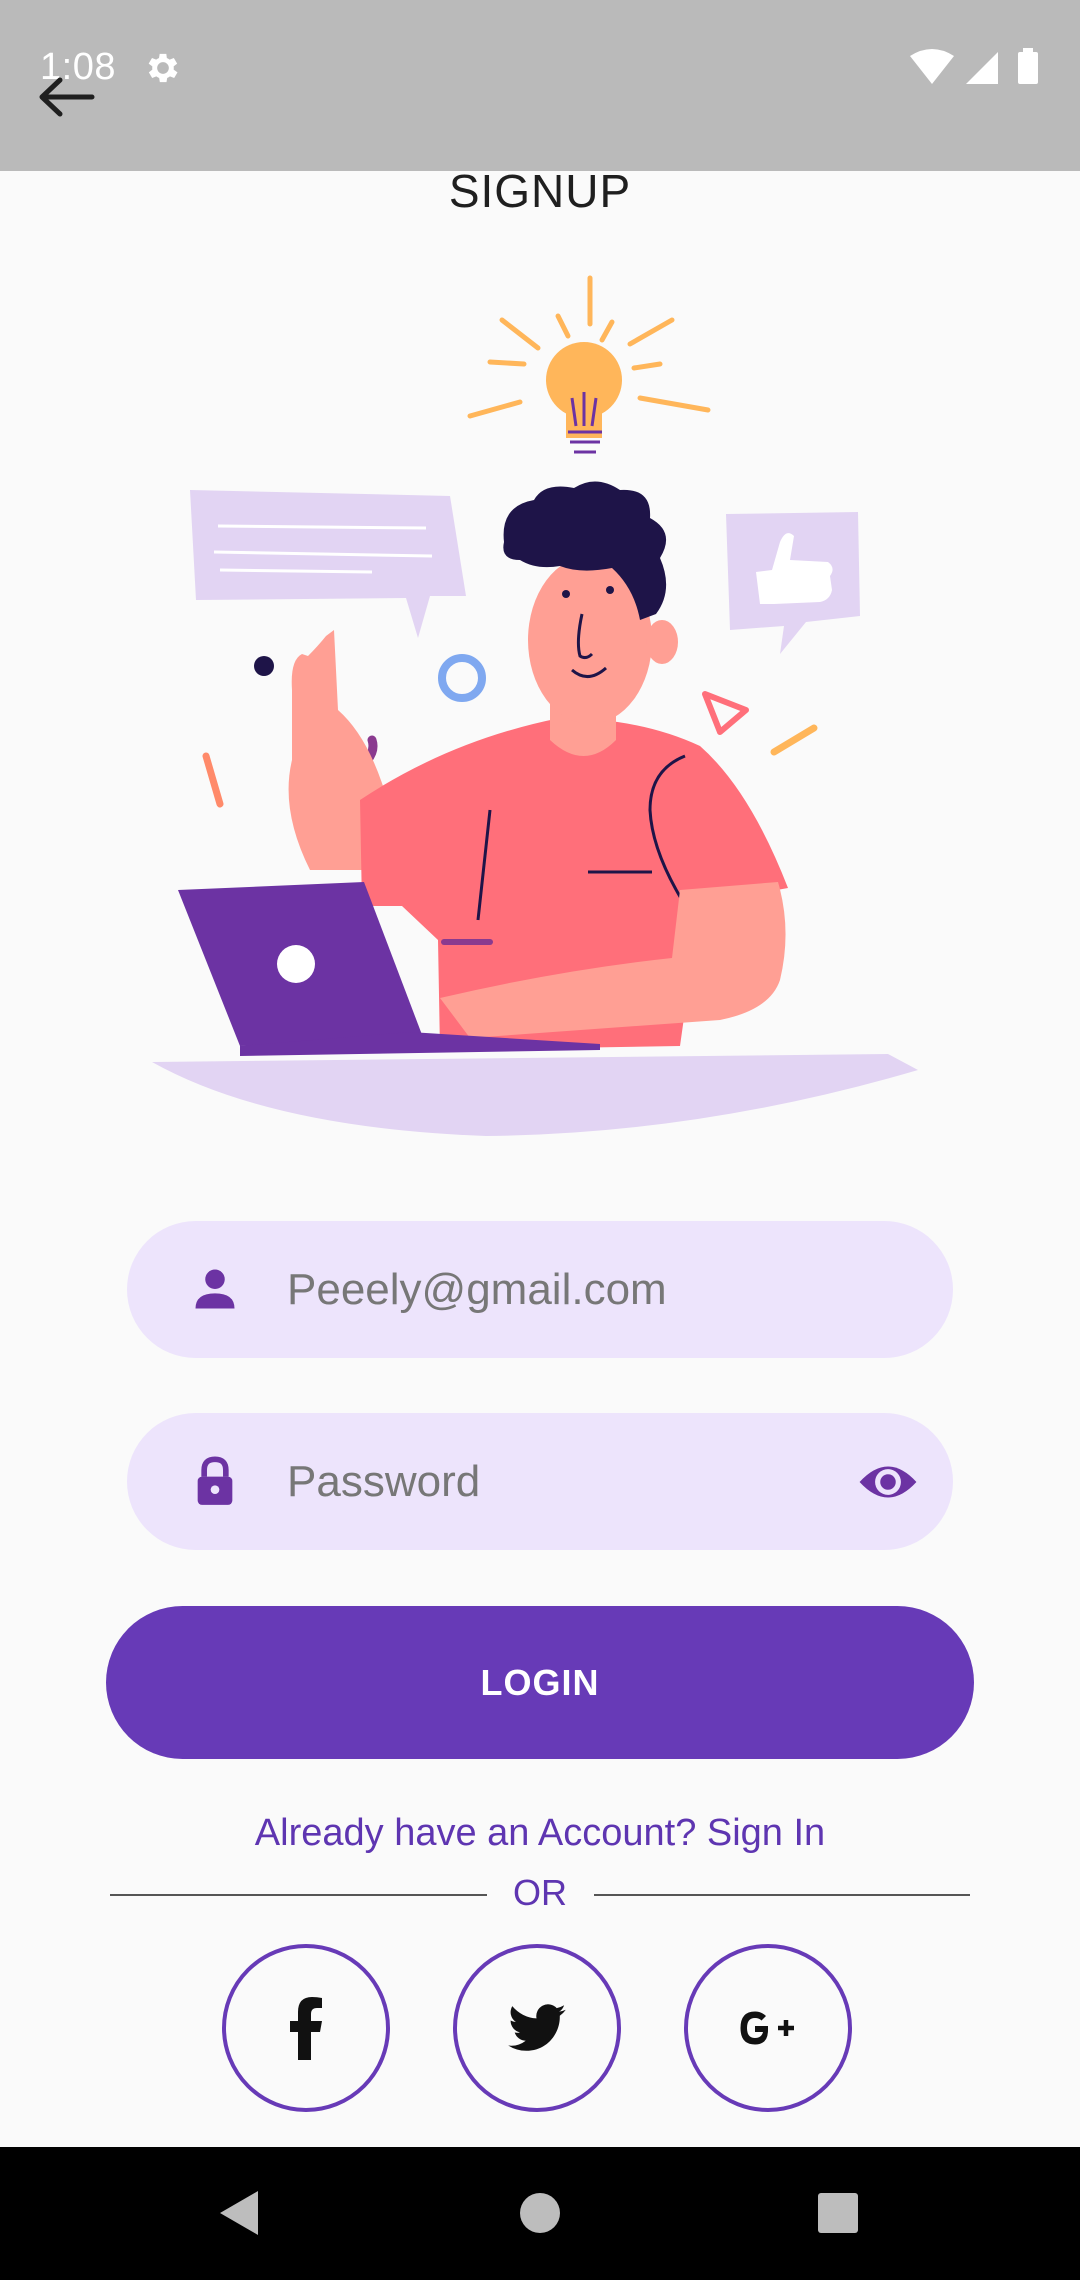 Image resolution: width=1080 pixels, height=2280 pixels. I want to click on google-plus-button, so click(768, 2028).